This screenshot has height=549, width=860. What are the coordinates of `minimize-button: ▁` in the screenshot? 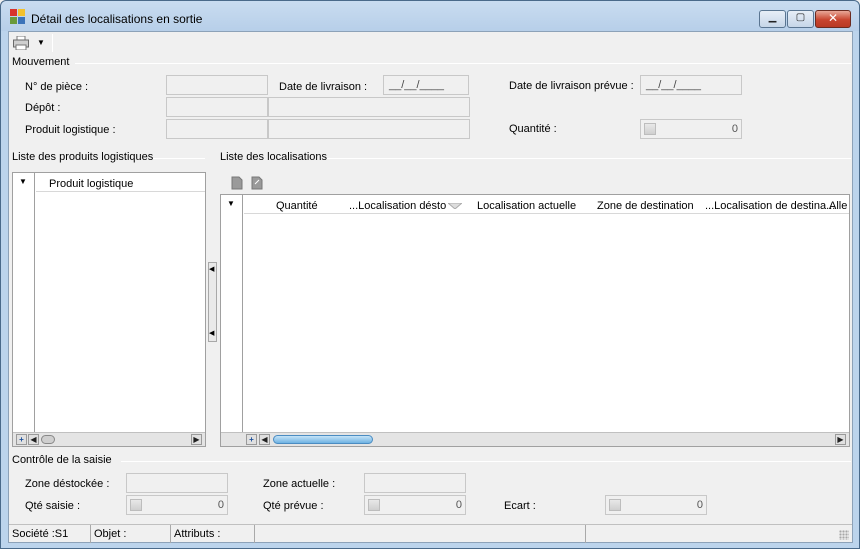 It's located at (772, 19).